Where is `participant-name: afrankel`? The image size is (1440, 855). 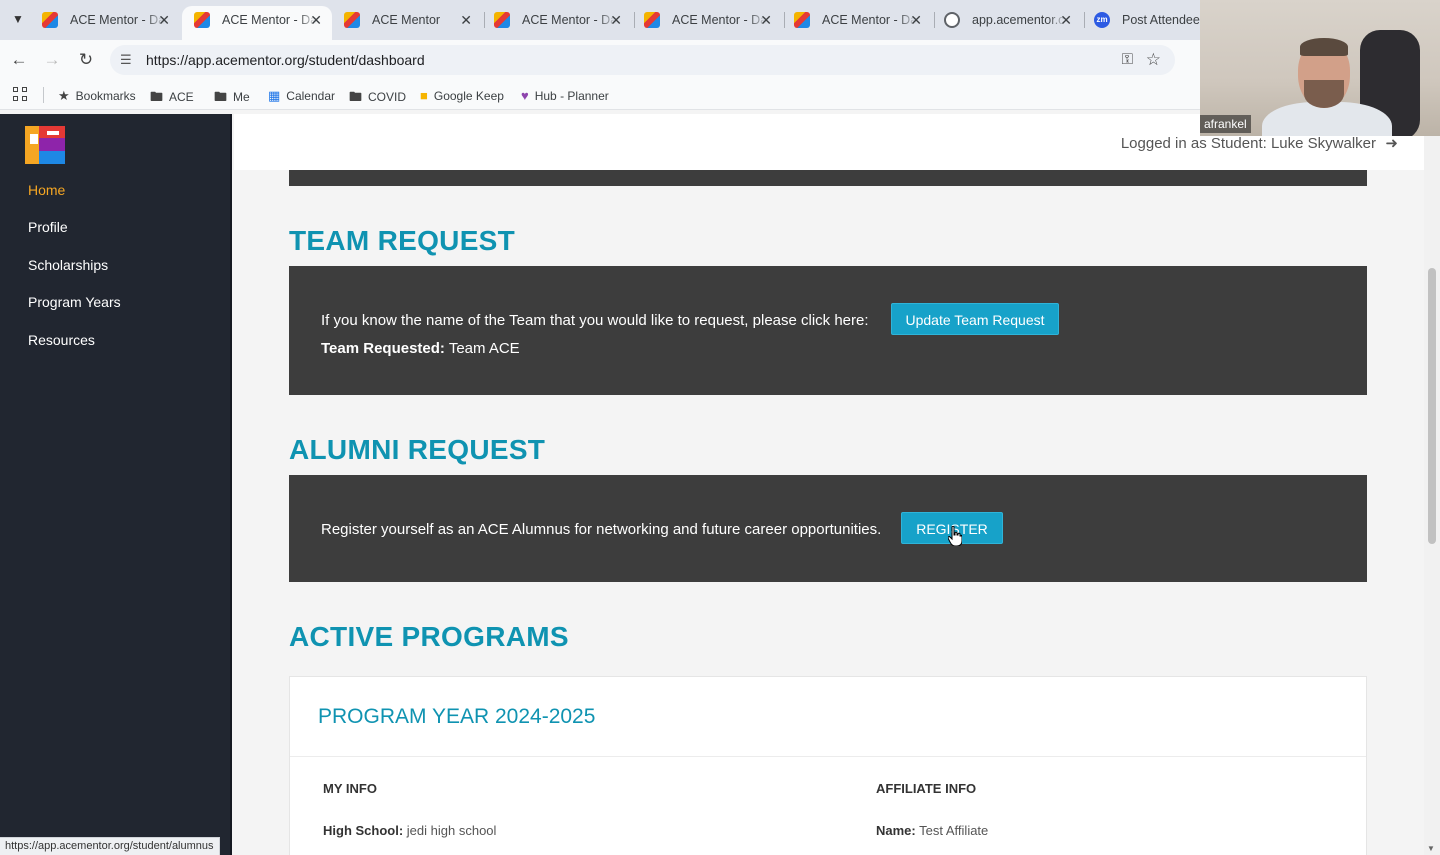
participant-name: afrankel is located at coordinates (1225, 124).